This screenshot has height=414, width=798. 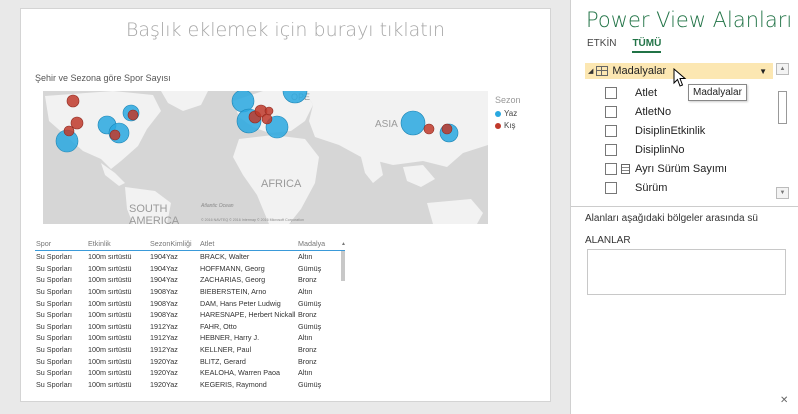 I want to click on column-header-athlete: Atlet, so click(x=249, y=243).